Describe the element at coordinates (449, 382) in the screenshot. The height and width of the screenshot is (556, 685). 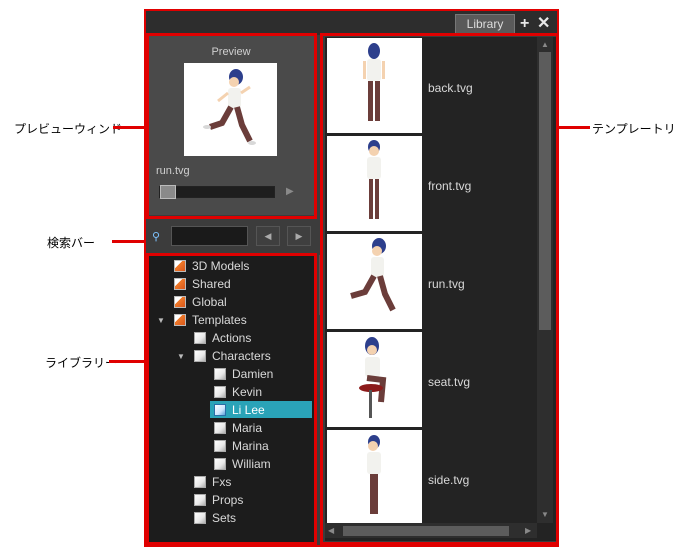
I see `template-label-seat: seat.tvg` at that location.